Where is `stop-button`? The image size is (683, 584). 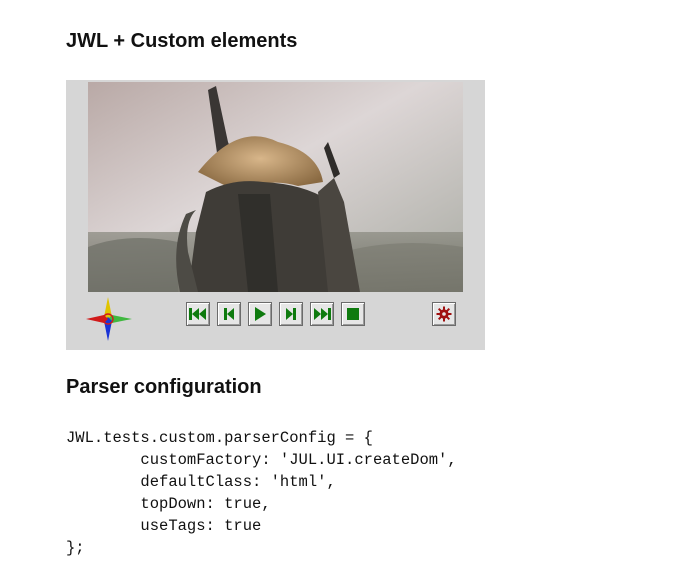 stop-button is located at coordinates (353, 314).